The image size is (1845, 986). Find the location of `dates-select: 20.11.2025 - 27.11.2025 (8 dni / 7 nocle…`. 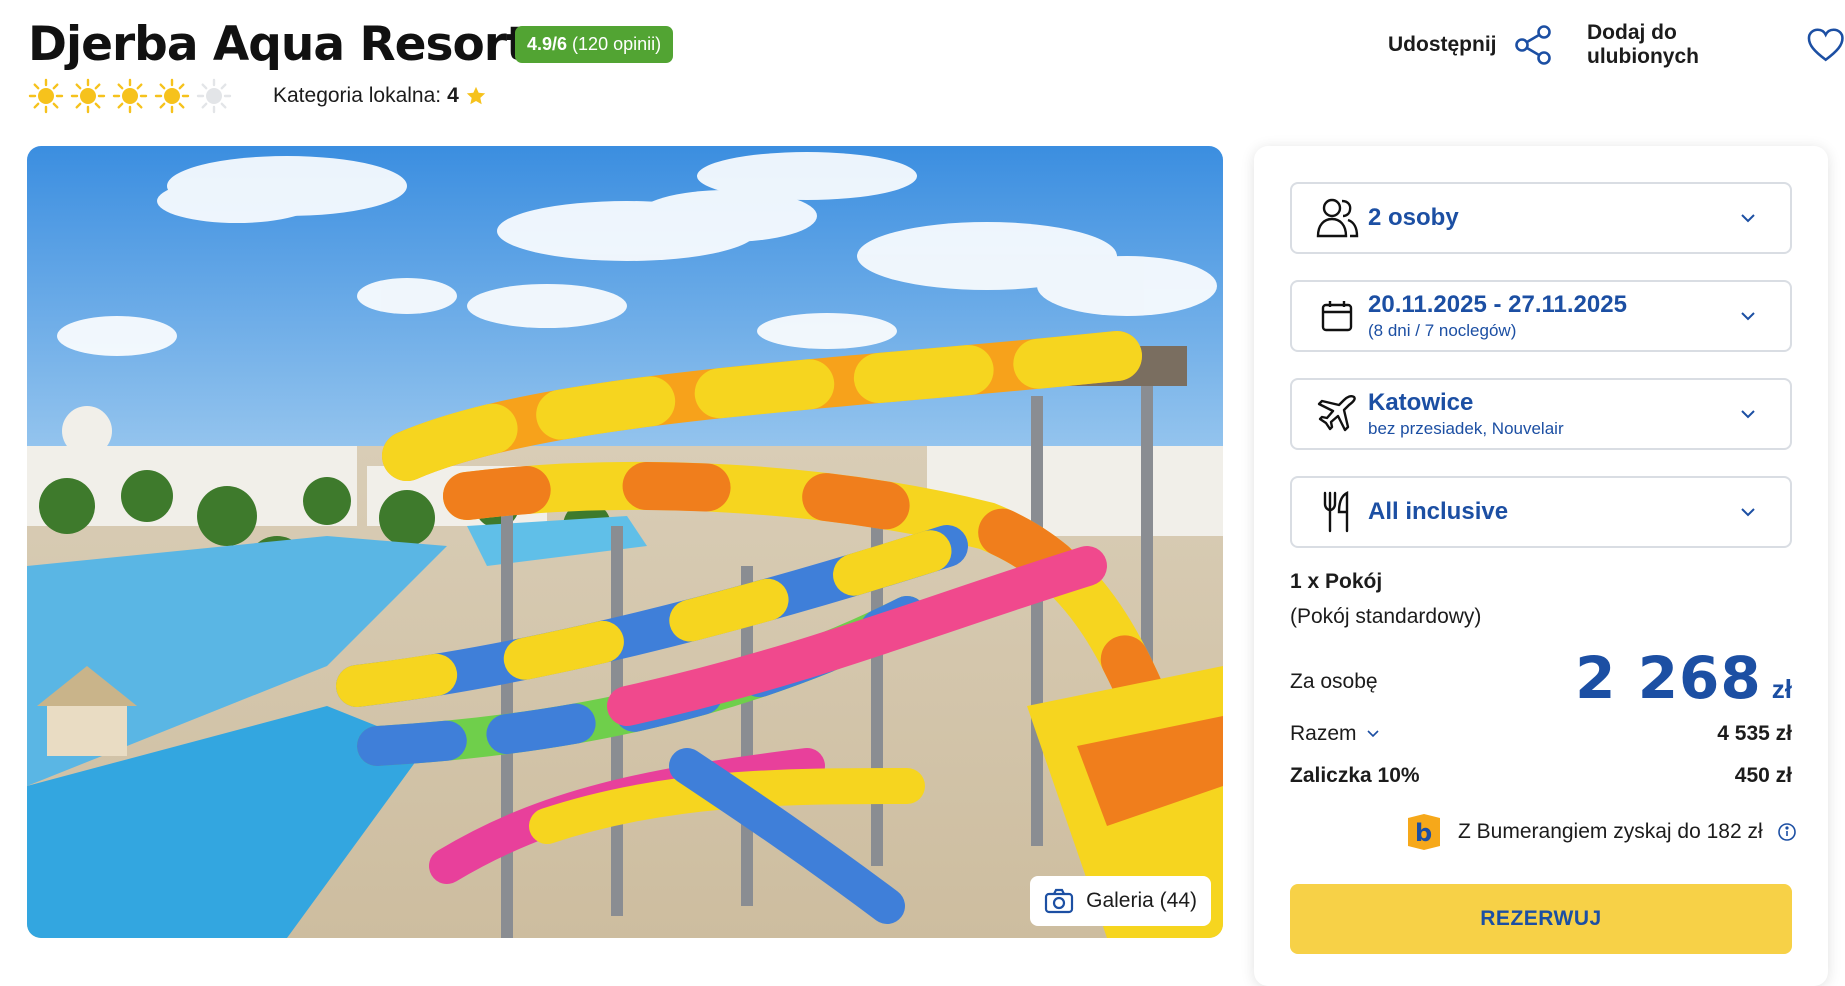

dates-select: 20.11.2025 - 27.11.2025 (8 dni / 7 nocle… is located at coordinates (1541, 316).